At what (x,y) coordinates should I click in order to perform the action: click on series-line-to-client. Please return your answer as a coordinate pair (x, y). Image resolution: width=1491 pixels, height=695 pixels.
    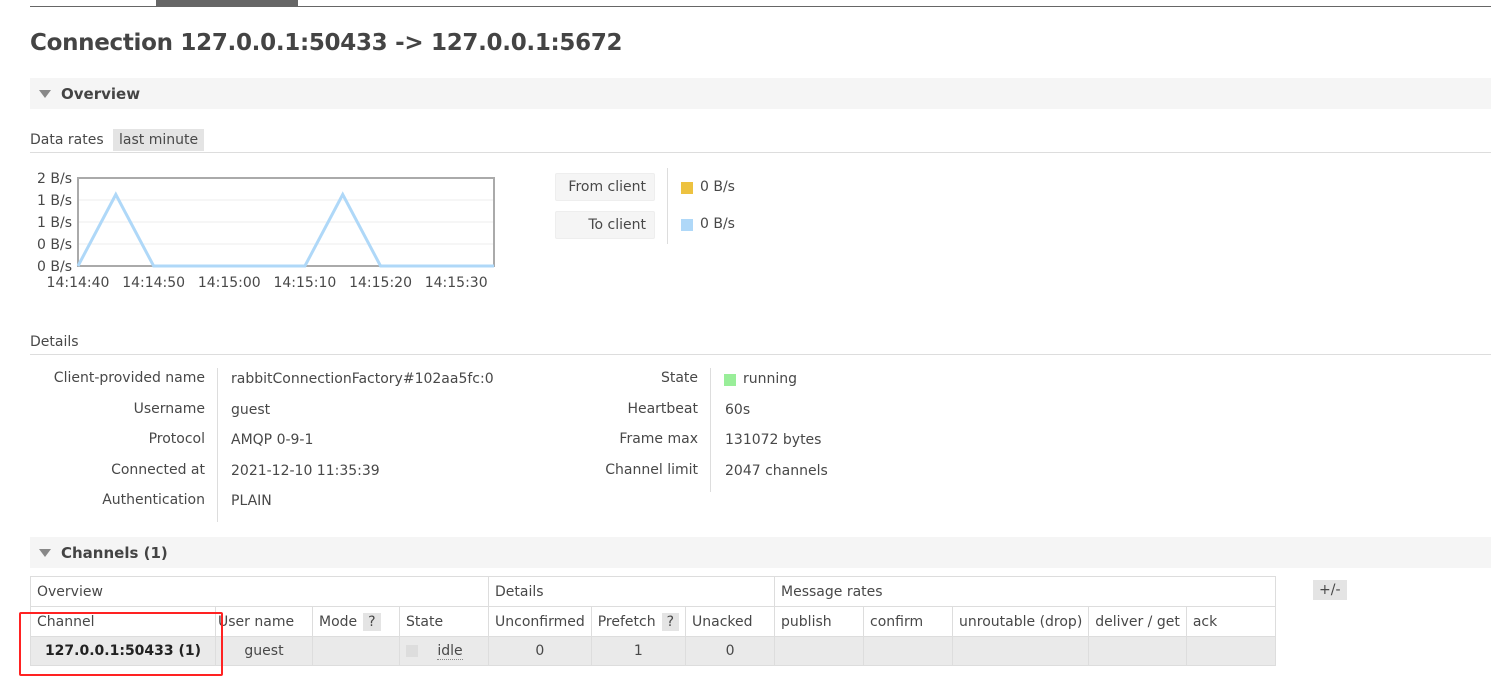
    Looking at the image, I should click on (285, 229).